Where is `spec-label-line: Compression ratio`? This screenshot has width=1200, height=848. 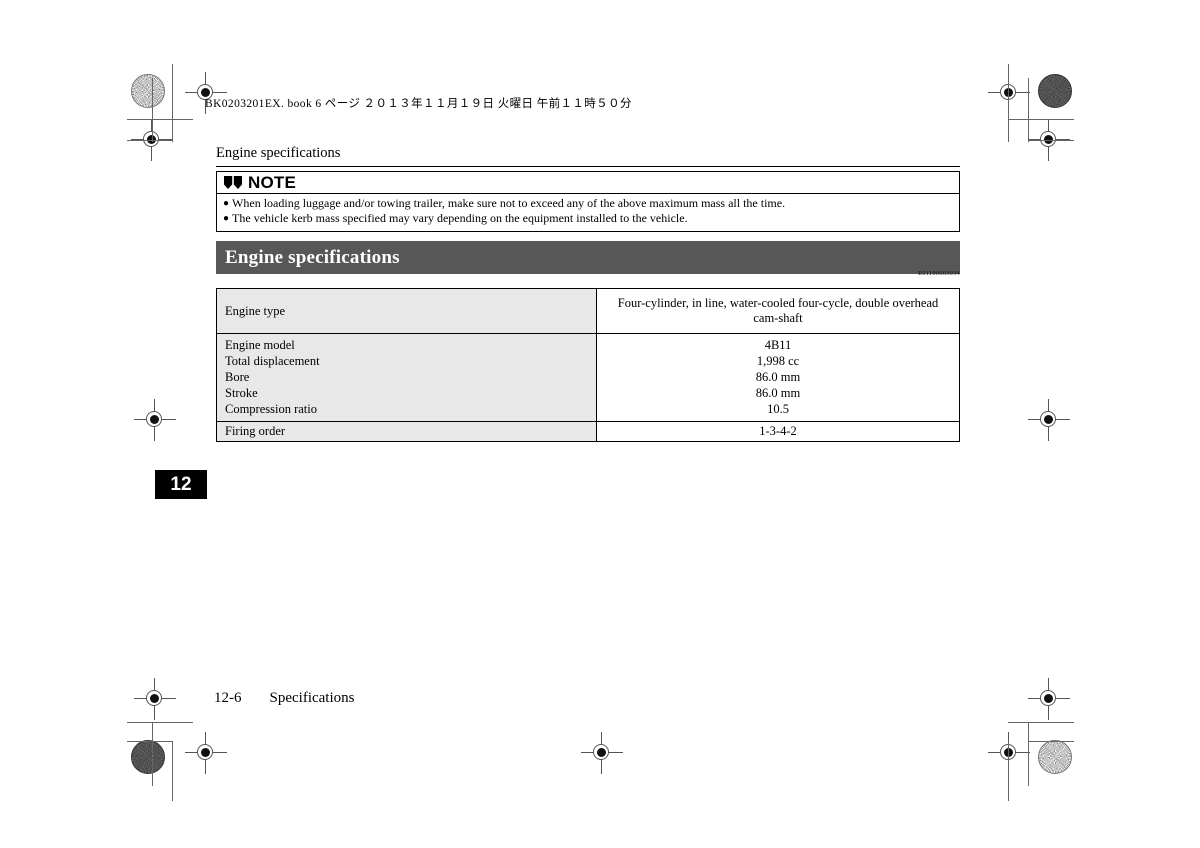 spec-label-line: Compression ratio is located at coordinates (271, 409).